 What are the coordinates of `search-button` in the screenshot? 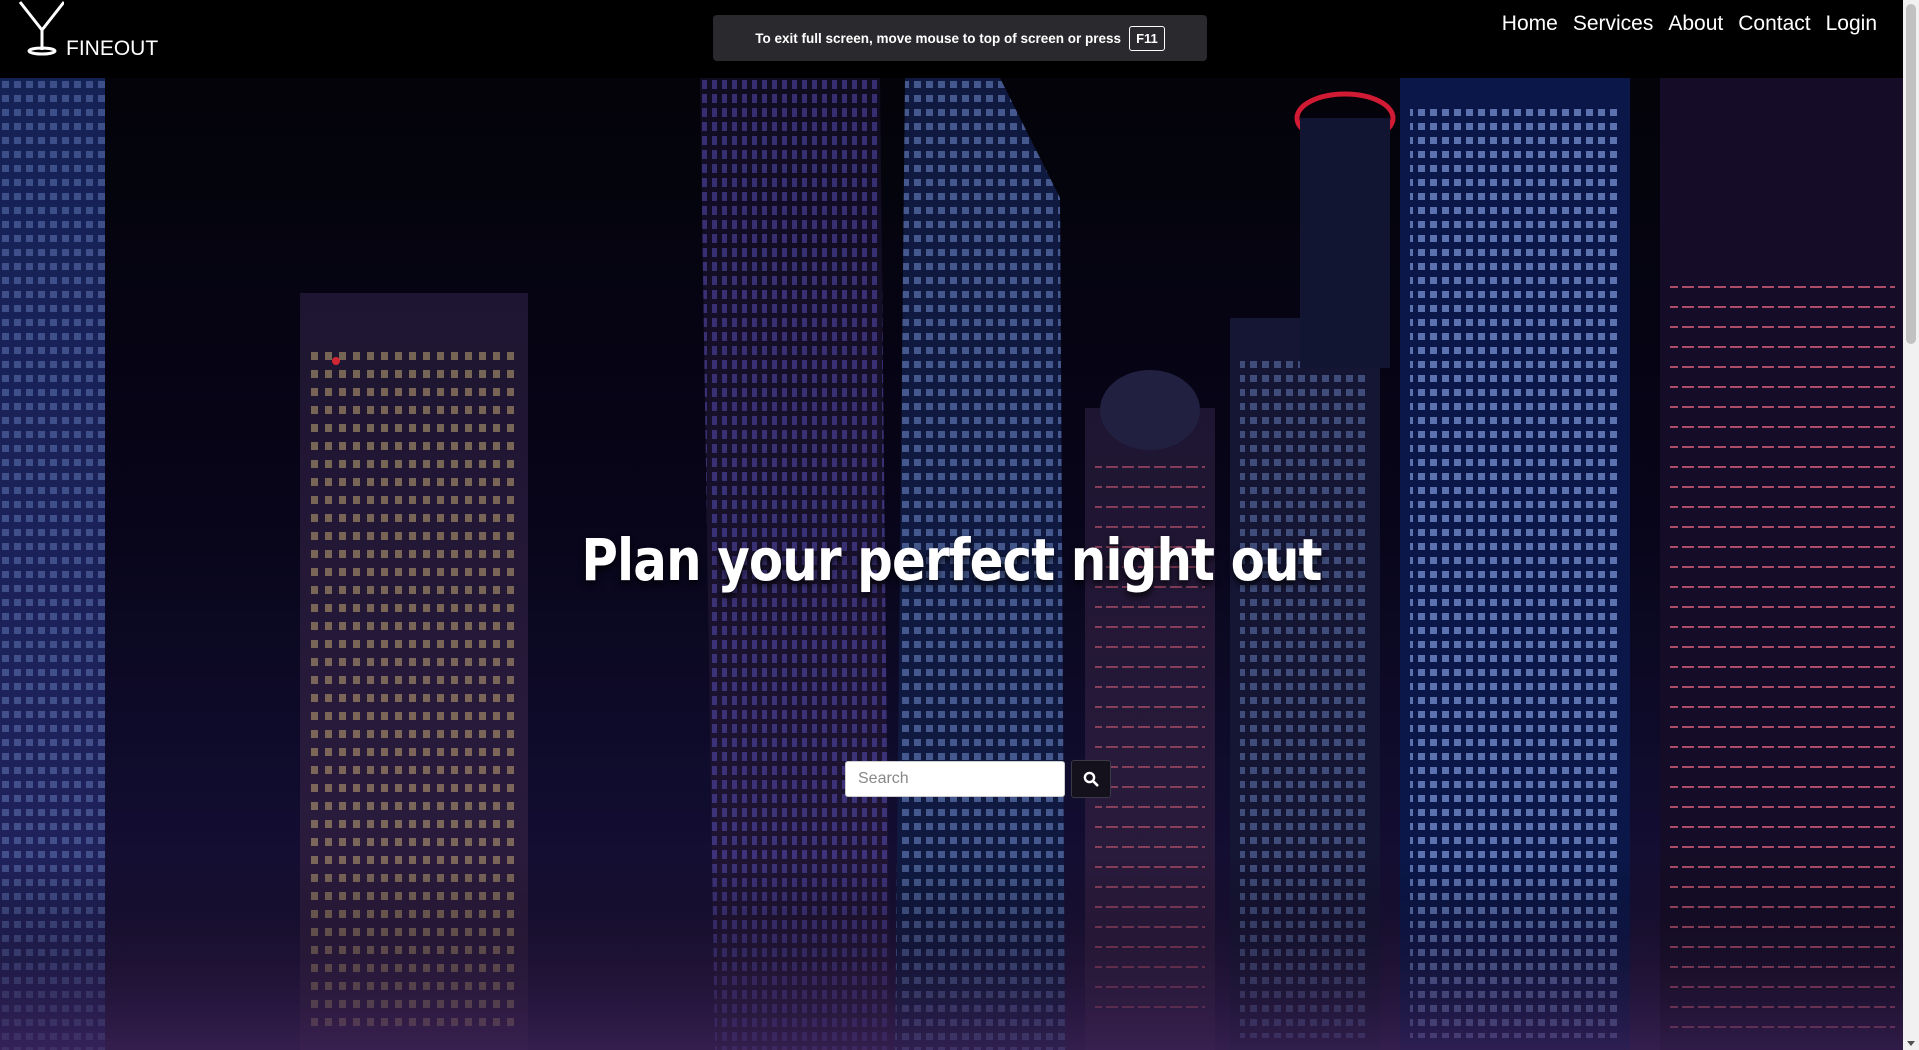 It's located at (1091, 779).